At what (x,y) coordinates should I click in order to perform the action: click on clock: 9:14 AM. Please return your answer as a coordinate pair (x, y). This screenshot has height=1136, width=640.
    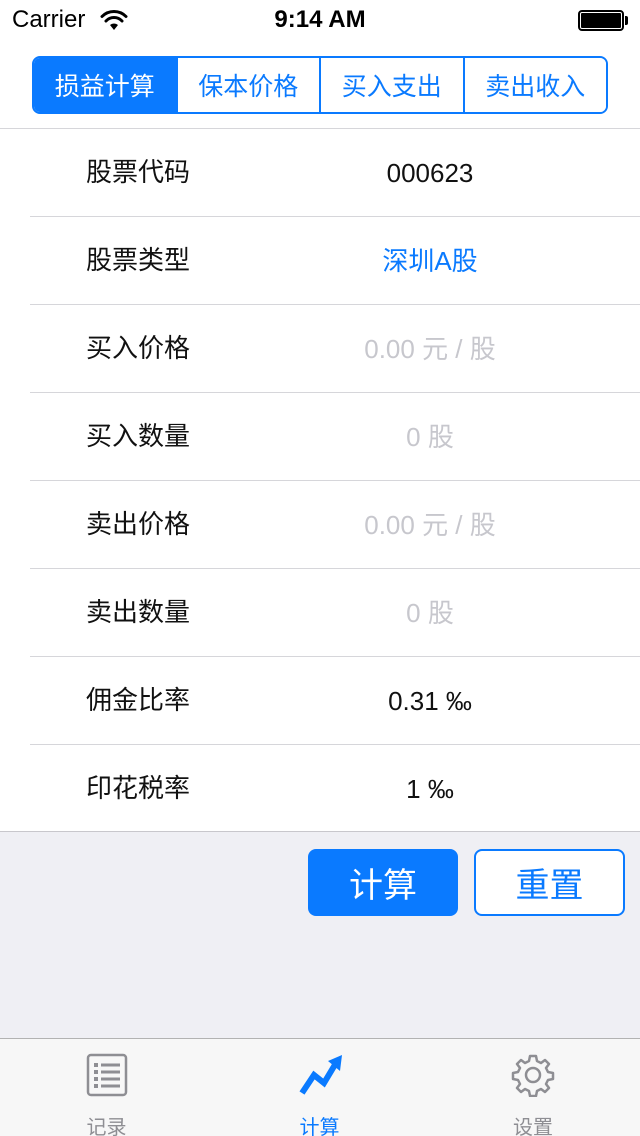
    Looking at the image, I should click on (320, 19).